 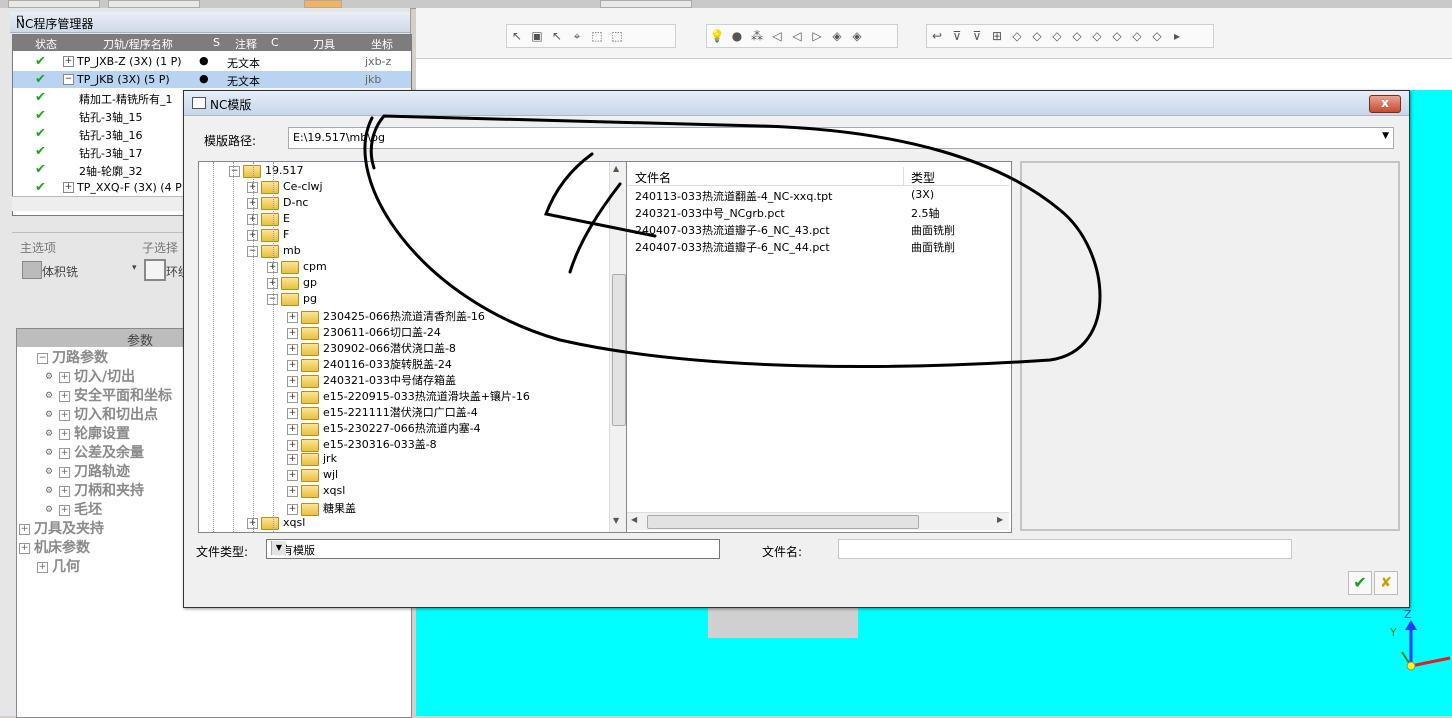 What do you see at coordinates (977, 36) in the screenshot?
I see `filter-select-icon: ⊽` at bounding box center [977, 36].